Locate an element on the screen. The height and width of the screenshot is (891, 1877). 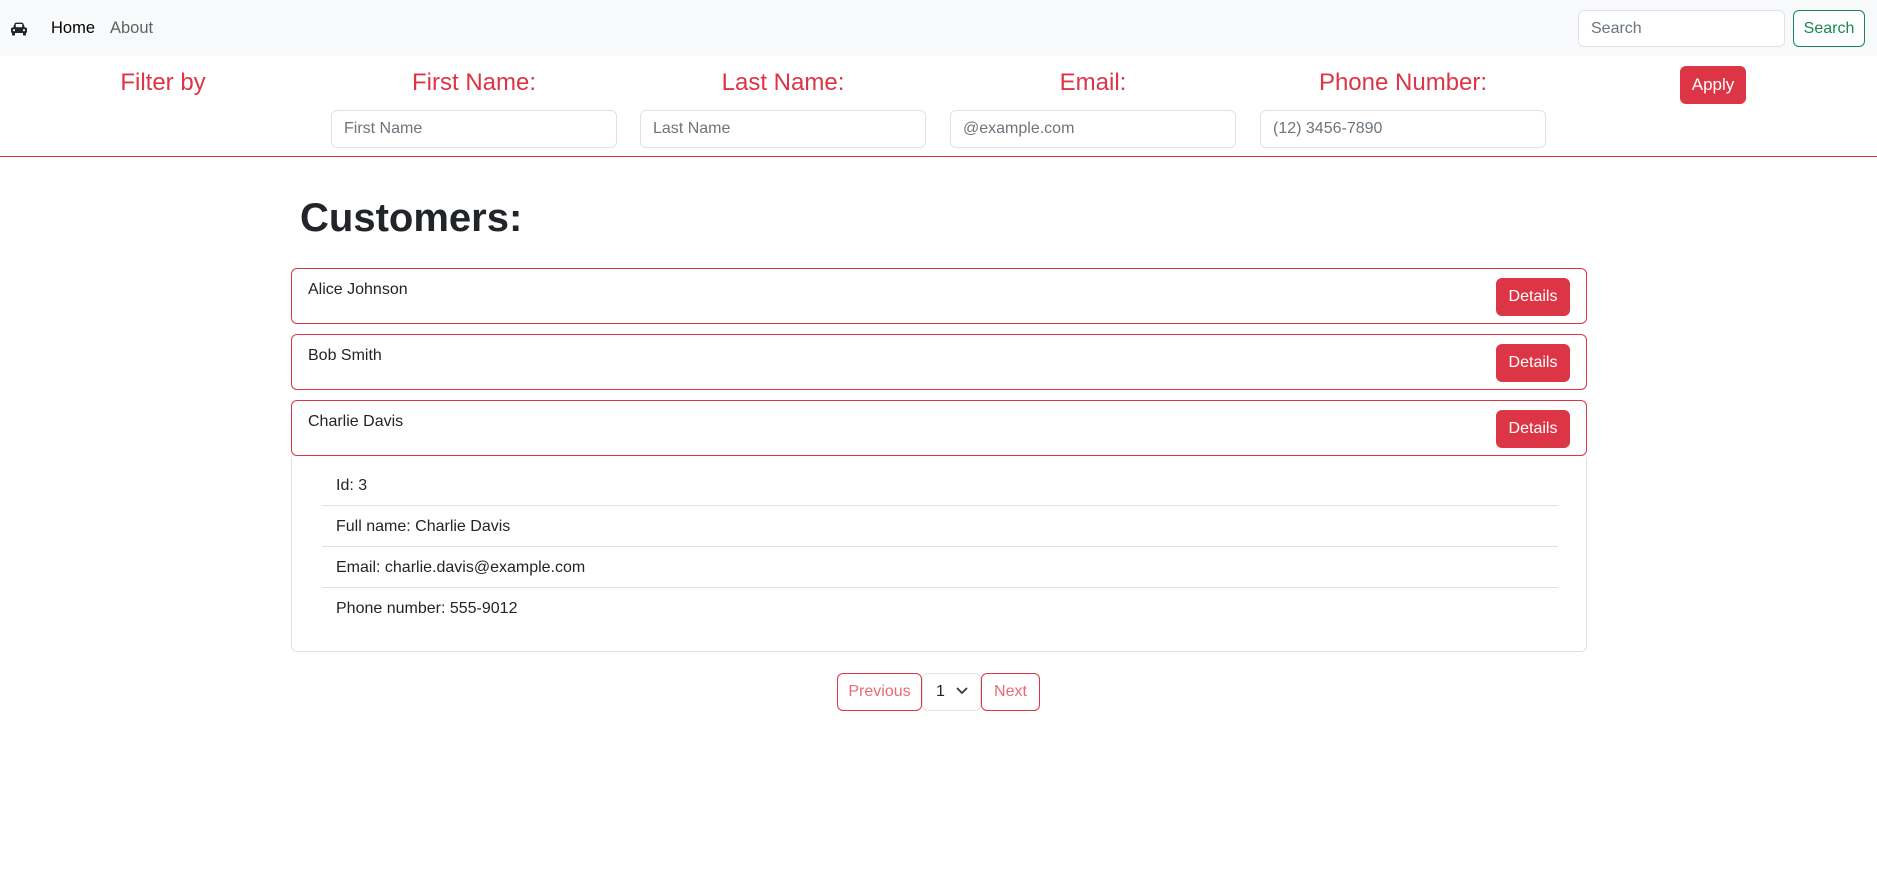
phone-number-label: Phone Number: is located at coordinates (1403, 82).